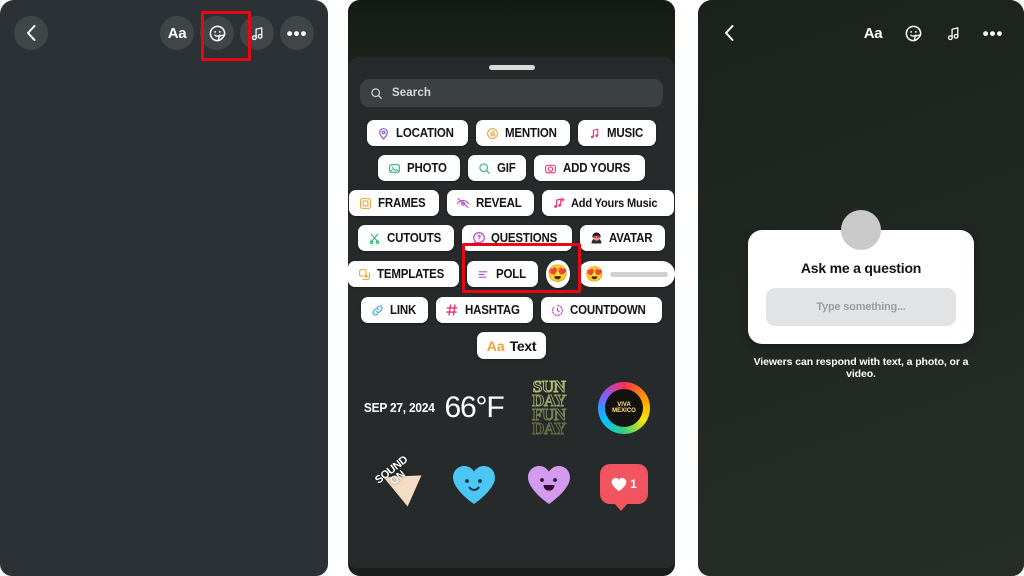  What do you see at coordinates (425, 133) in the screenshot?
I see `sticker-label: LOCATION` at bounding box center [425, 133].